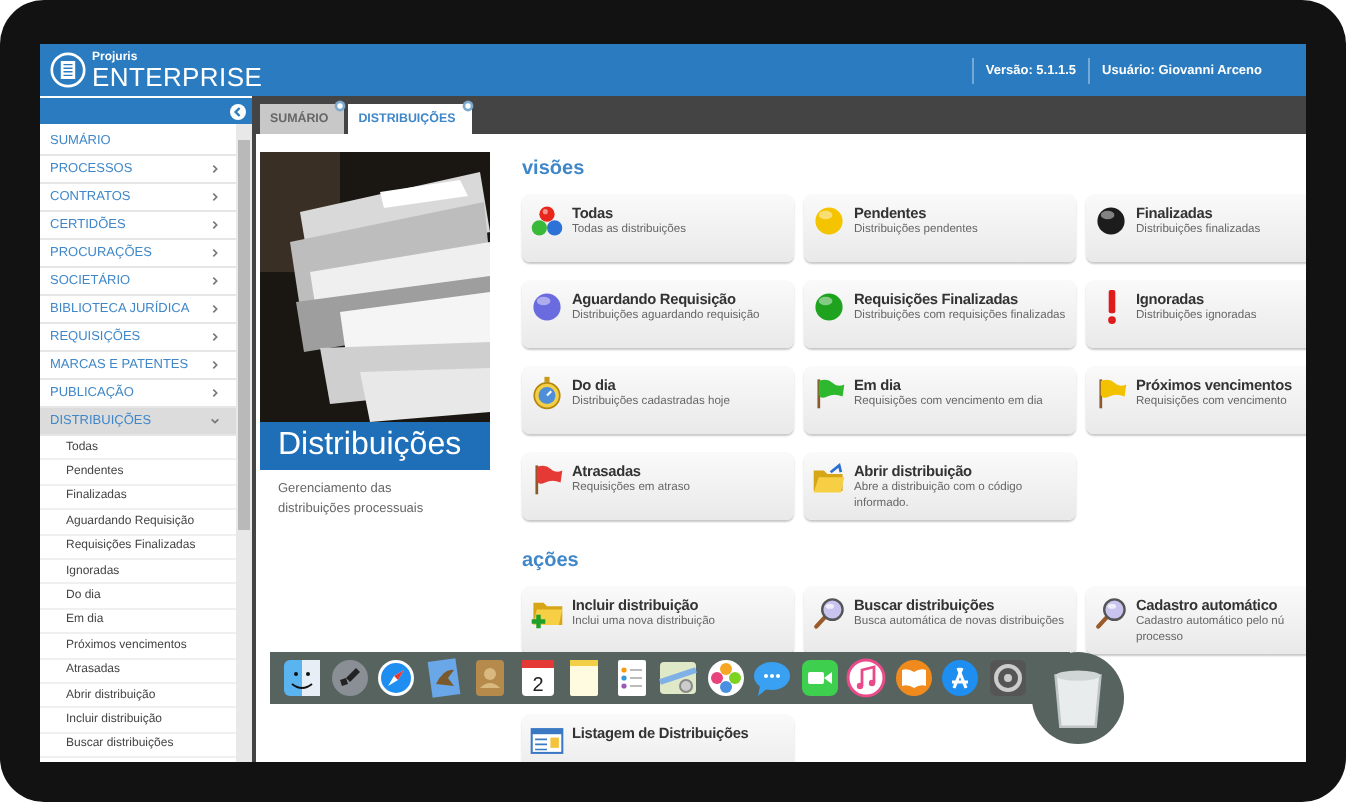 This screenshot has width=1346, height=802. Describe the element at coordinates (551, 563) in the screenshot. I see `section-heading: ações` at that location.